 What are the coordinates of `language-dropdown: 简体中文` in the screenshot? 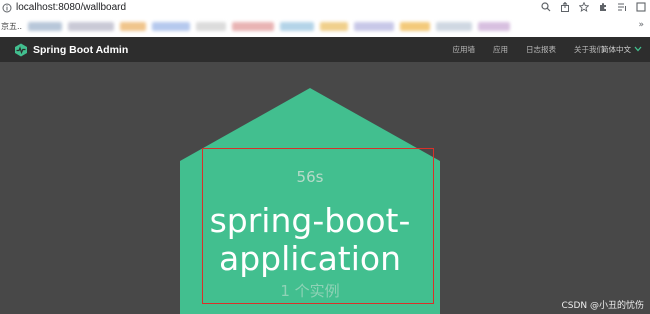 It's located at (621, 49).